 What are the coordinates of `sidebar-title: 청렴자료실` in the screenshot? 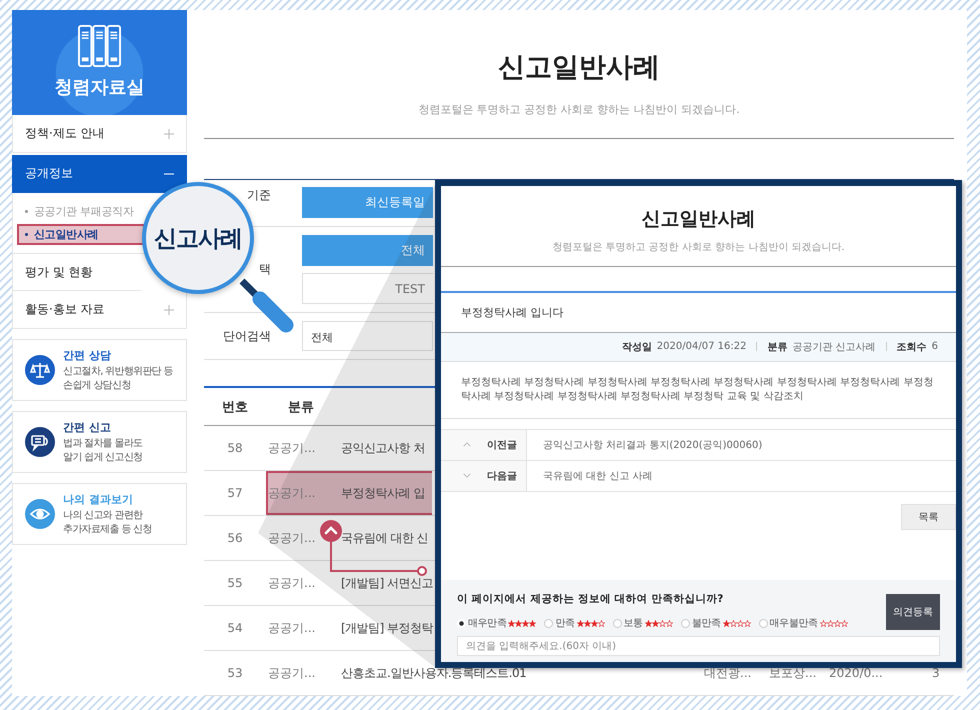 It's located at (99, 87).